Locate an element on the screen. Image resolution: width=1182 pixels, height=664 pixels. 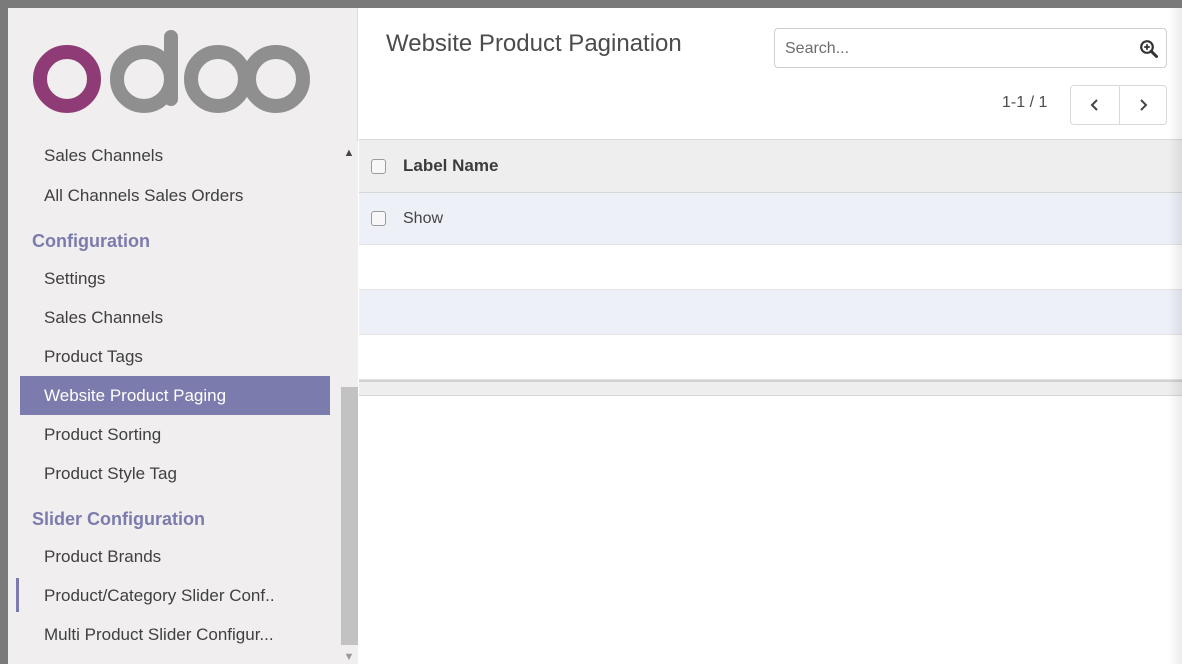
sidebar-item-settings: Settings is located at coordinates (175, 278).